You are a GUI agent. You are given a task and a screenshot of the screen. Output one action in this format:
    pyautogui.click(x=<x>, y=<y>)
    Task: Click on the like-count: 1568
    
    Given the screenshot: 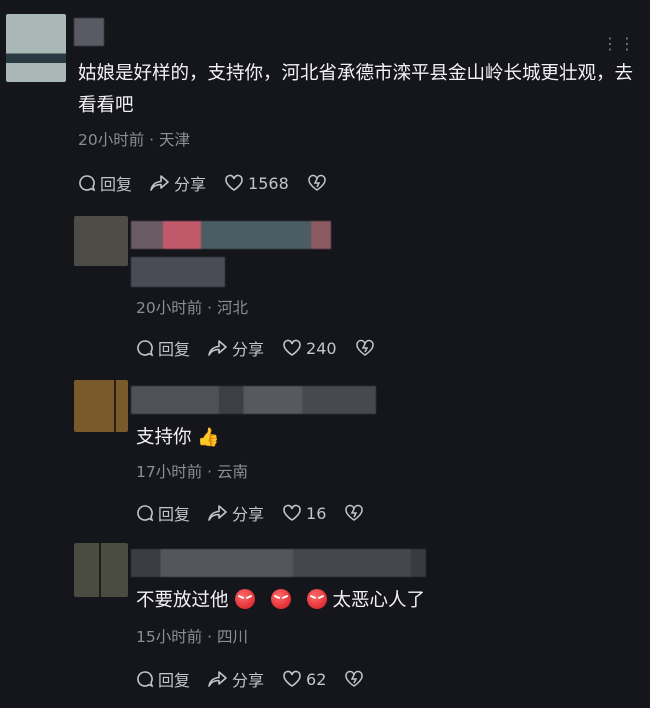 What is the action you would take?
    pyautogui.click(x=268, y=183)
    